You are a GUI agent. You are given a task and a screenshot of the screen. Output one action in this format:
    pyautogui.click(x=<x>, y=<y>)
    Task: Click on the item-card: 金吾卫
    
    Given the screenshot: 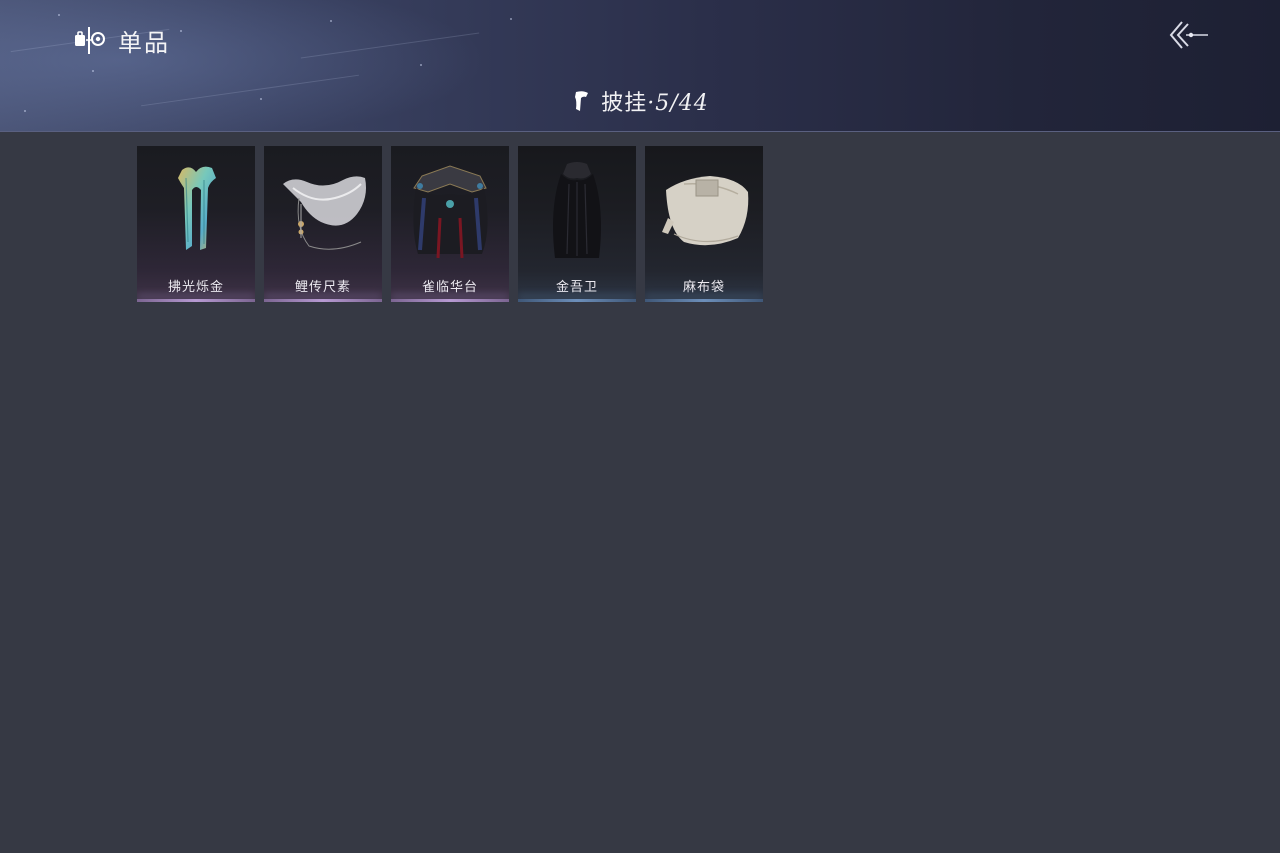 What is the action you would take?
    pyautogui.click(x=577, y=224)
    